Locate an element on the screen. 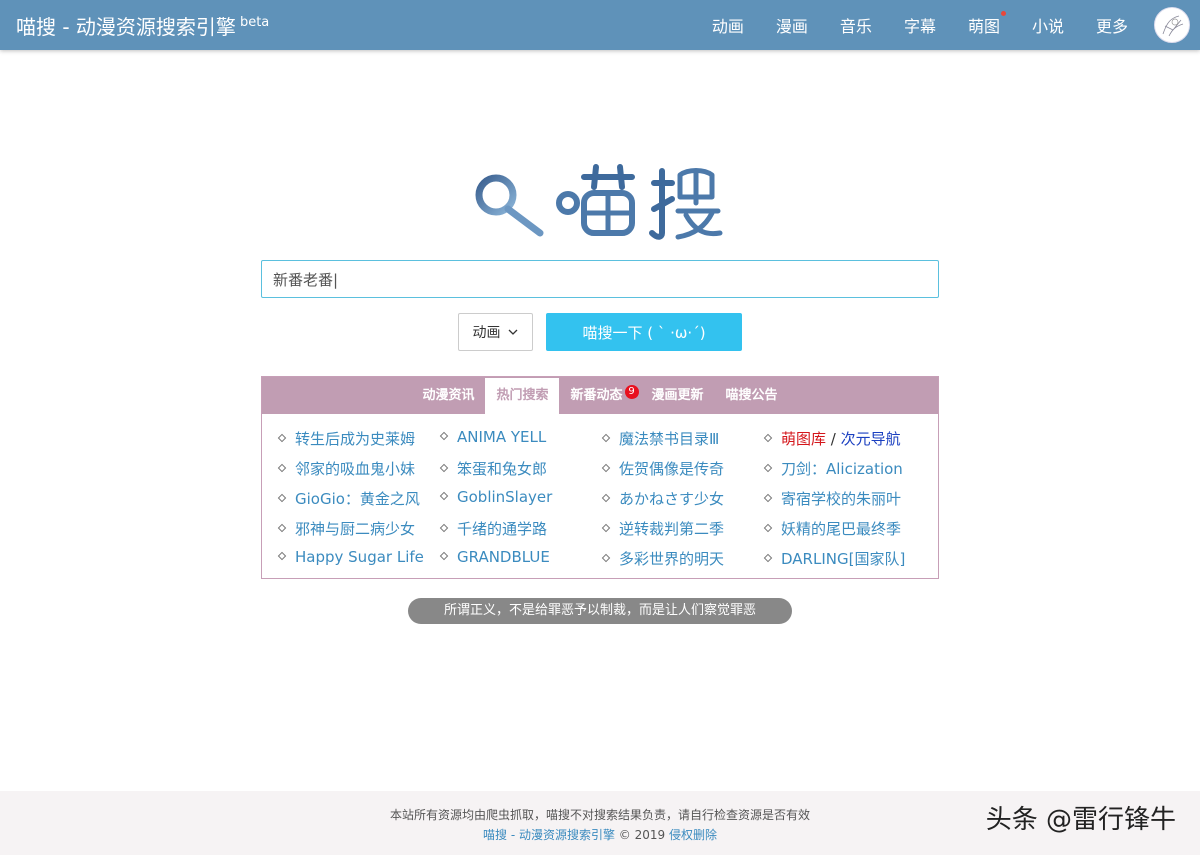  search-type-select: 动画 is located at coordinates (495, 332).